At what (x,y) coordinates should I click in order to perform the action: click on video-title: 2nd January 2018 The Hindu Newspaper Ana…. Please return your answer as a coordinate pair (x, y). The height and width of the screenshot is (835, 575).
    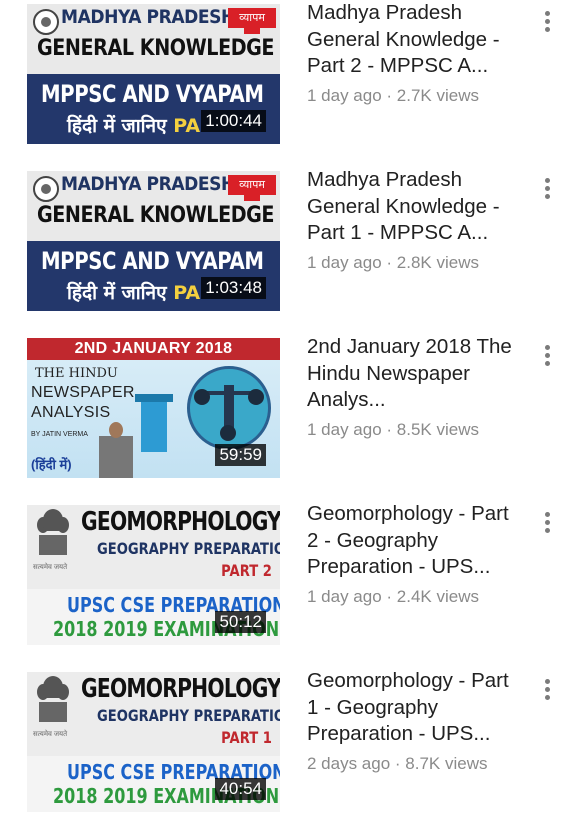
    Looking at the image, I should click on (414, 374).